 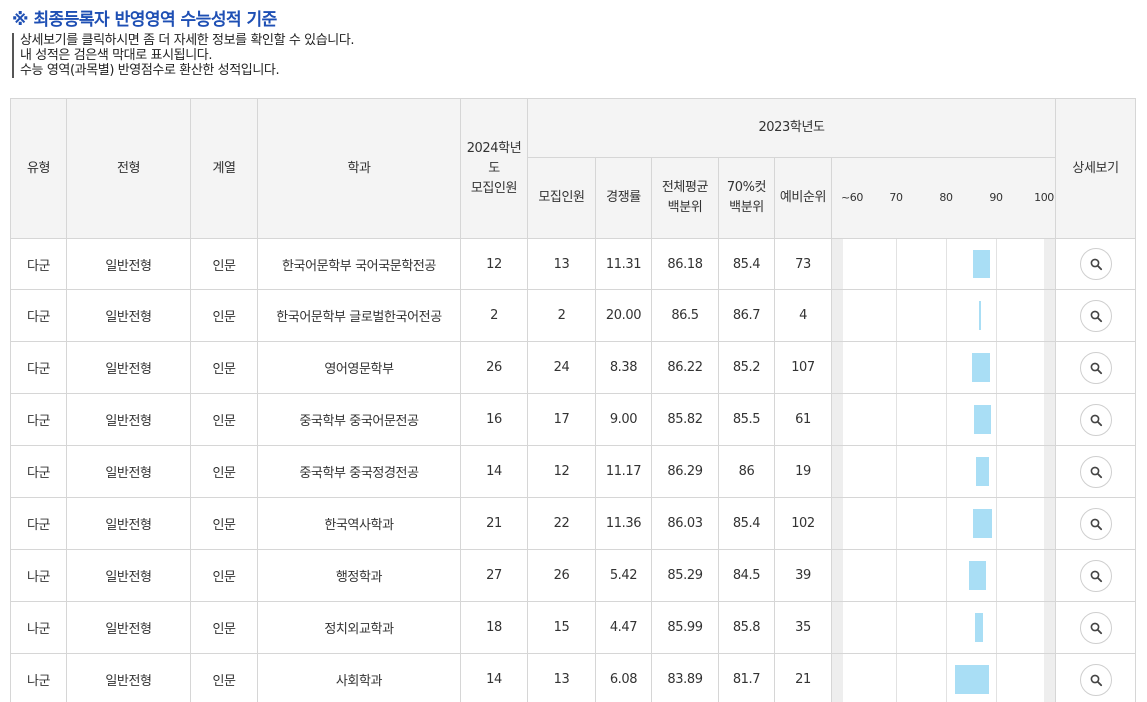 I want to click on table-row: 나군 일반전형 인문 행정학과 27 26 5.42 85.29 84.5 39, so click(x=573, y=575).